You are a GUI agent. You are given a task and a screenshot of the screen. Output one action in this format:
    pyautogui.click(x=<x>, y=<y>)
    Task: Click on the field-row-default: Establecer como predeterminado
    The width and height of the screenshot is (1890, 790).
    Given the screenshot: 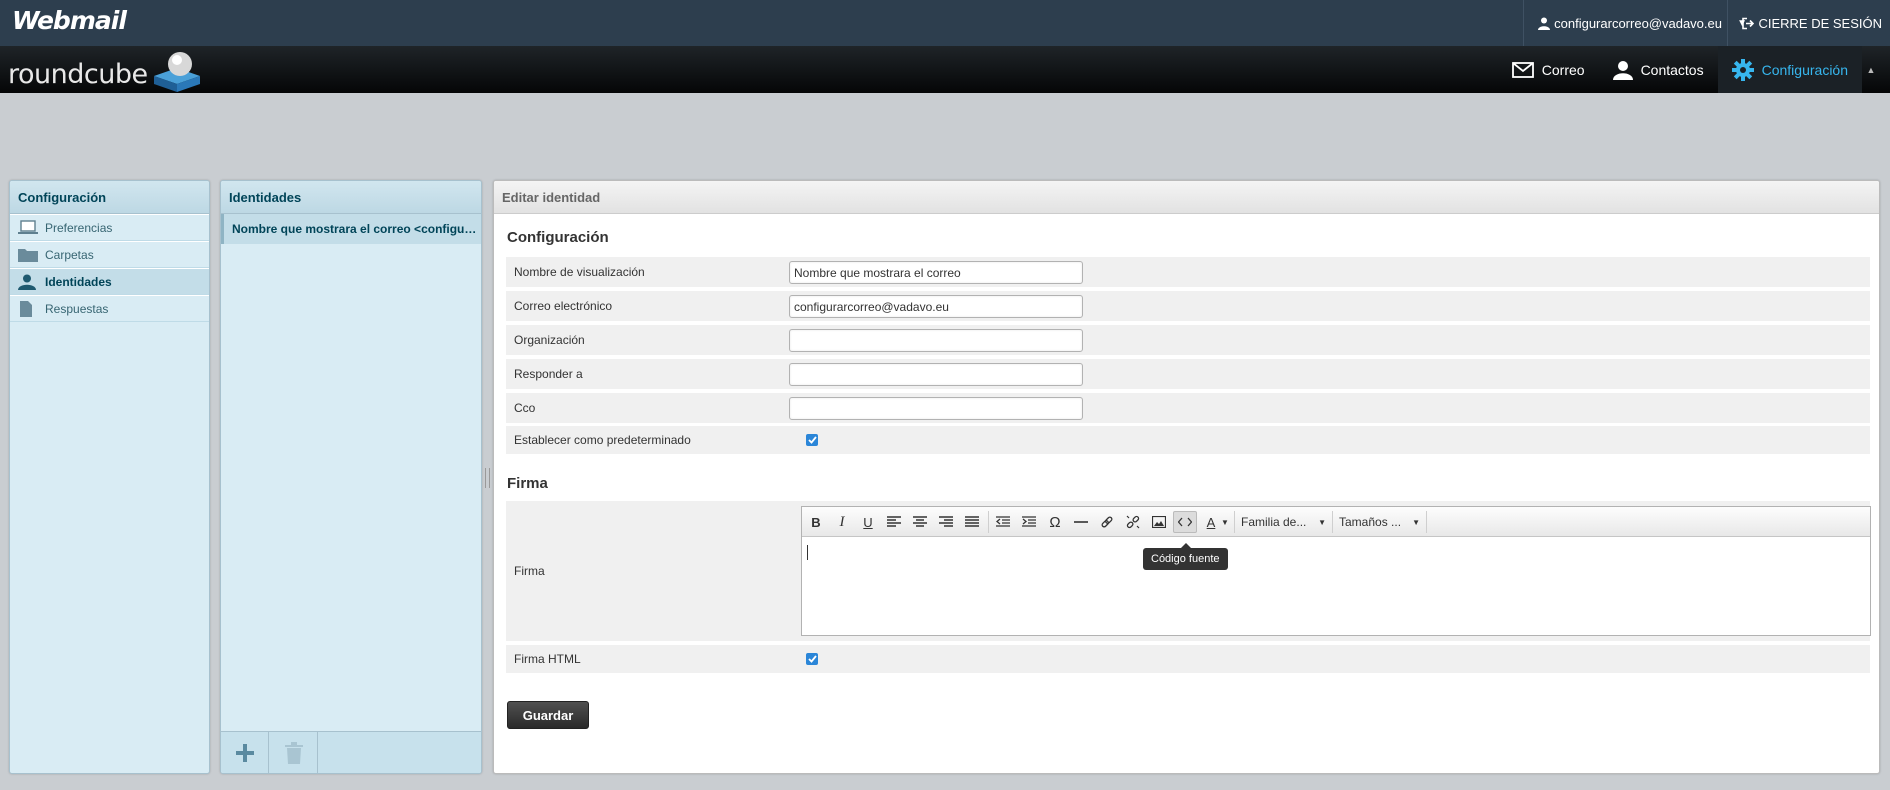 What is the action you would take?
    pyautogui.click(x=1188, y=440)
    